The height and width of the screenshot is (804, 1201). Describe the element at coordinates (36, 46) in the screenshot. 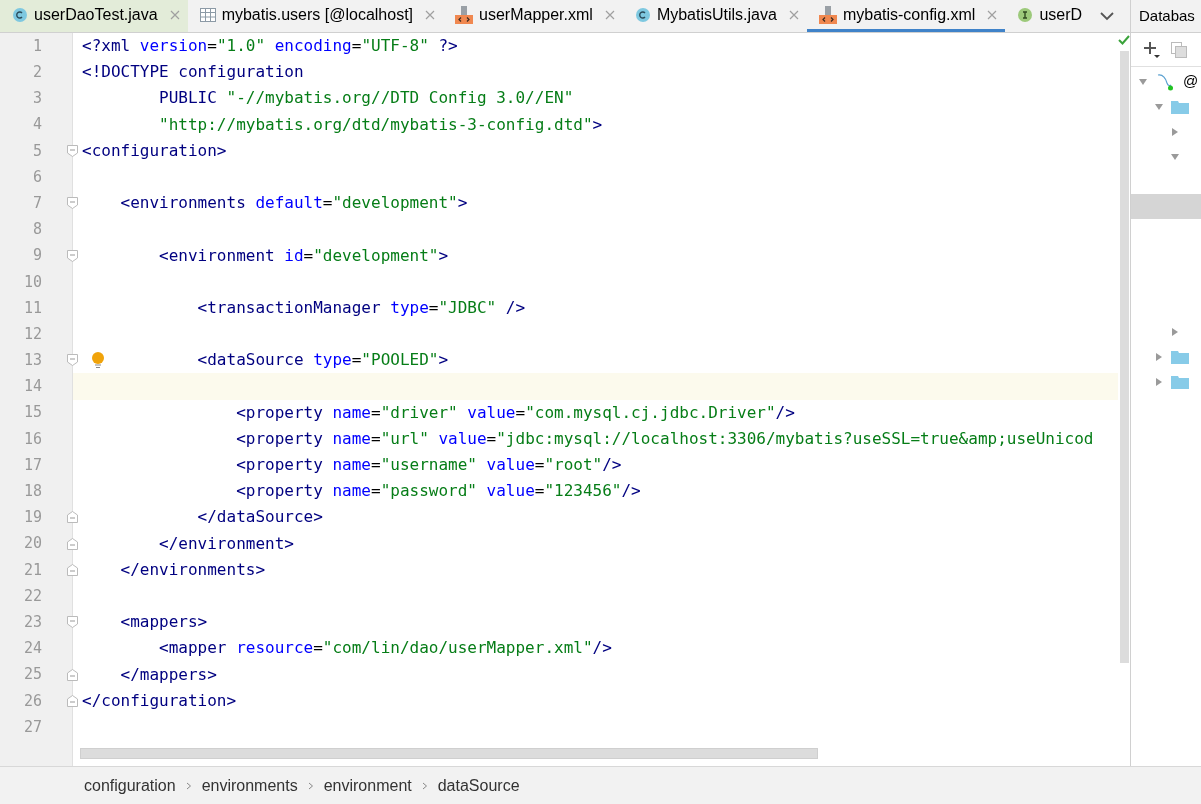

I see `line-number: 1` at that location.